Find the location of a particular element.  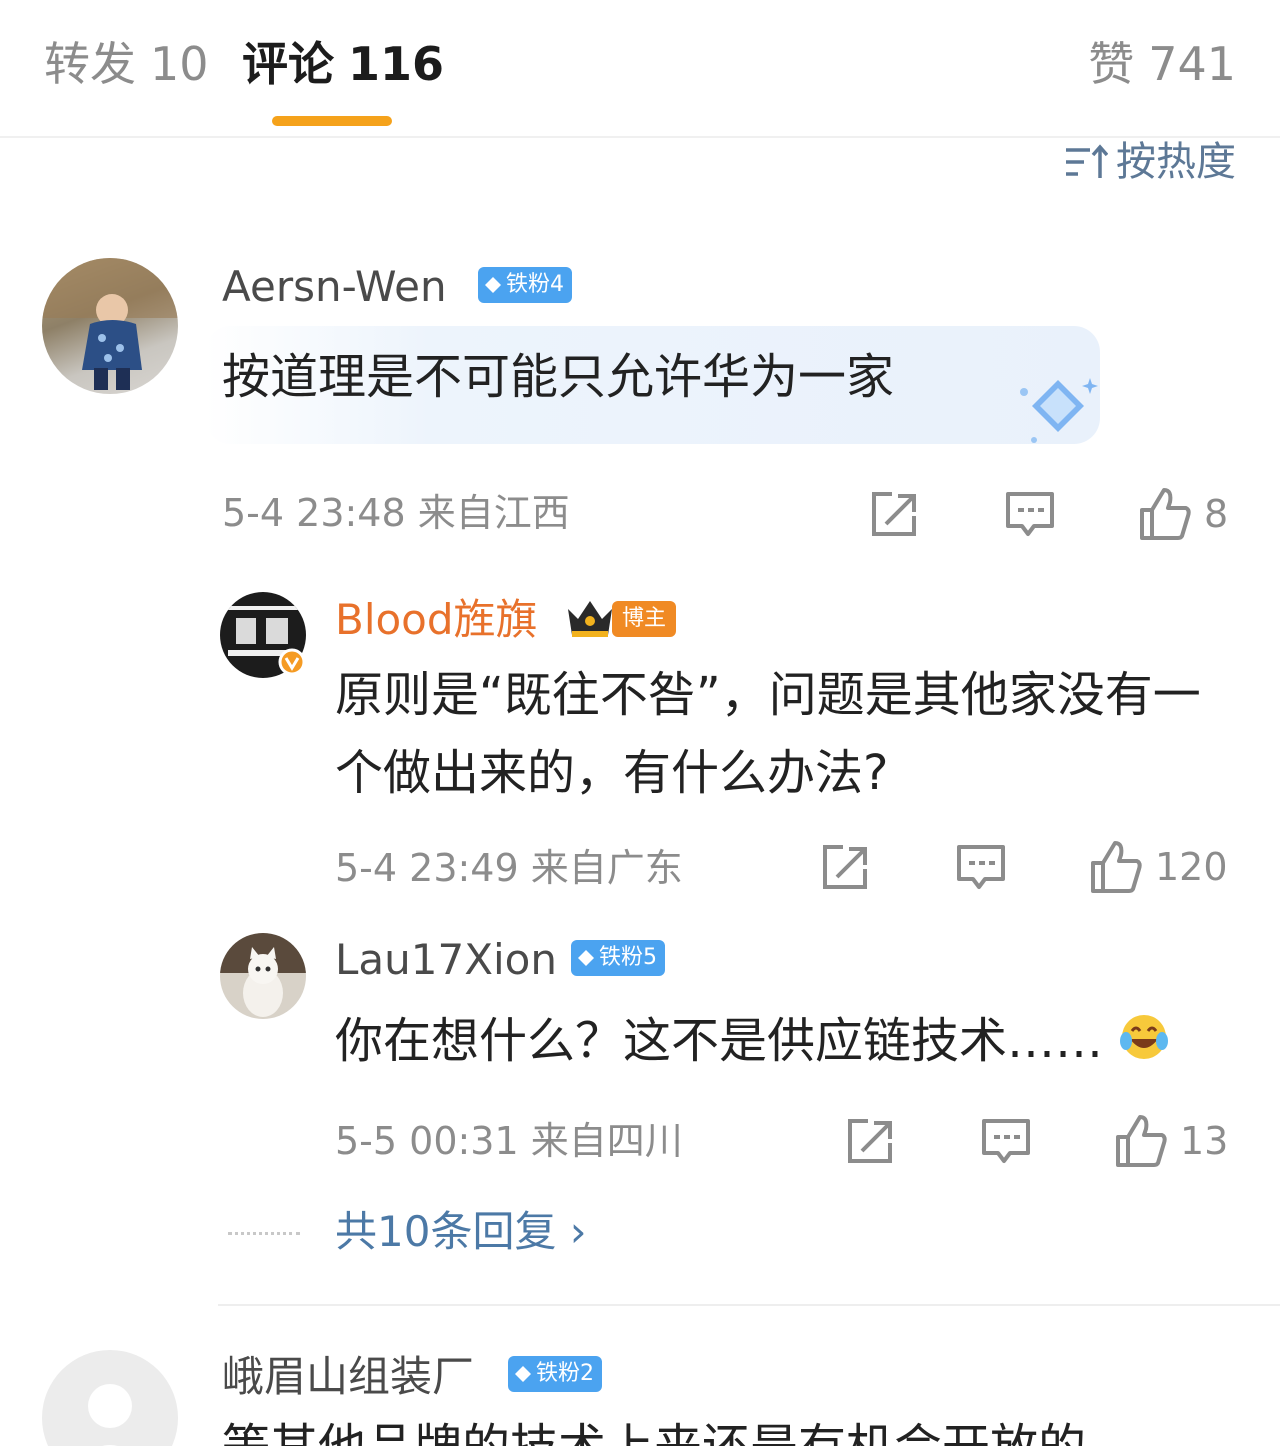

tab-likes-label: 赞 is located at coordinates (1111, 64).